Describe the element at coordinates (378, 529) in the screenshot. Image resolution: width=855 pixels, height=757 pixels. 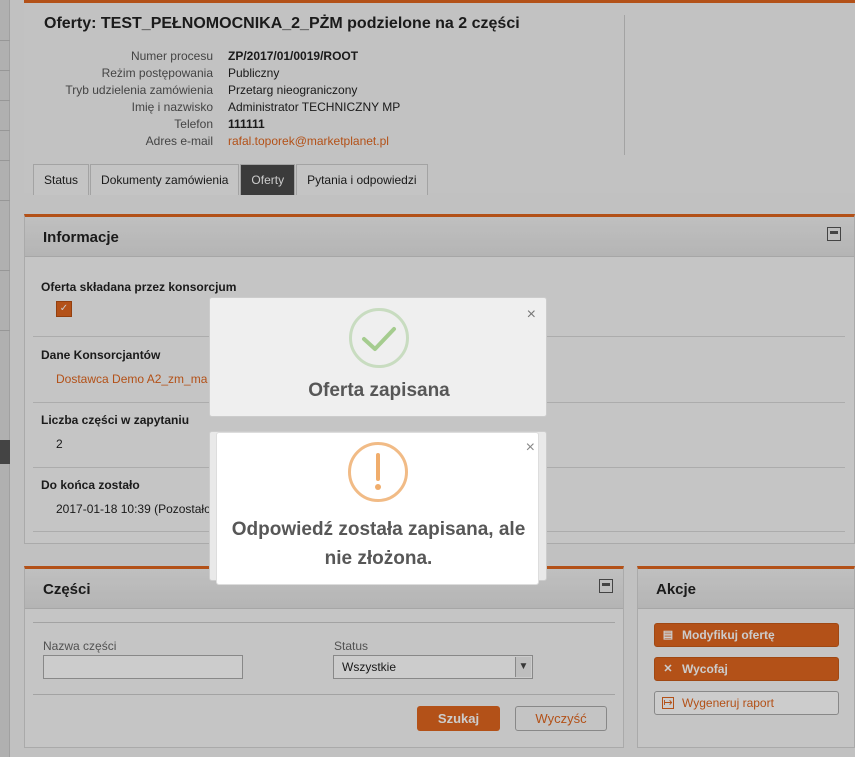
I see `warning-message-line1: Odpowiedź została zapisana, ale` at that location.